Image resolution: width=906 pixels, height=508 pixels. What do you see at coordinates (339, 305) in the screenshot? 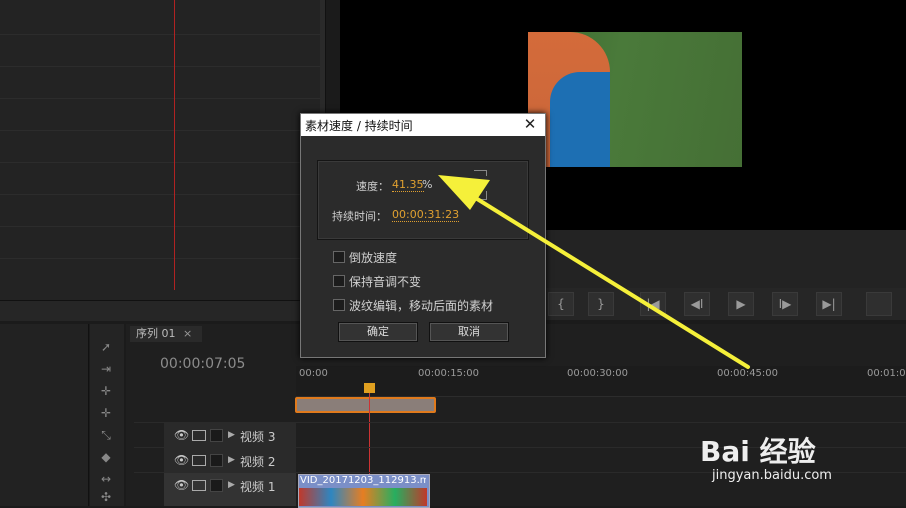
I see `ripple-edit-checkbox` at bounding box center [339, 305].